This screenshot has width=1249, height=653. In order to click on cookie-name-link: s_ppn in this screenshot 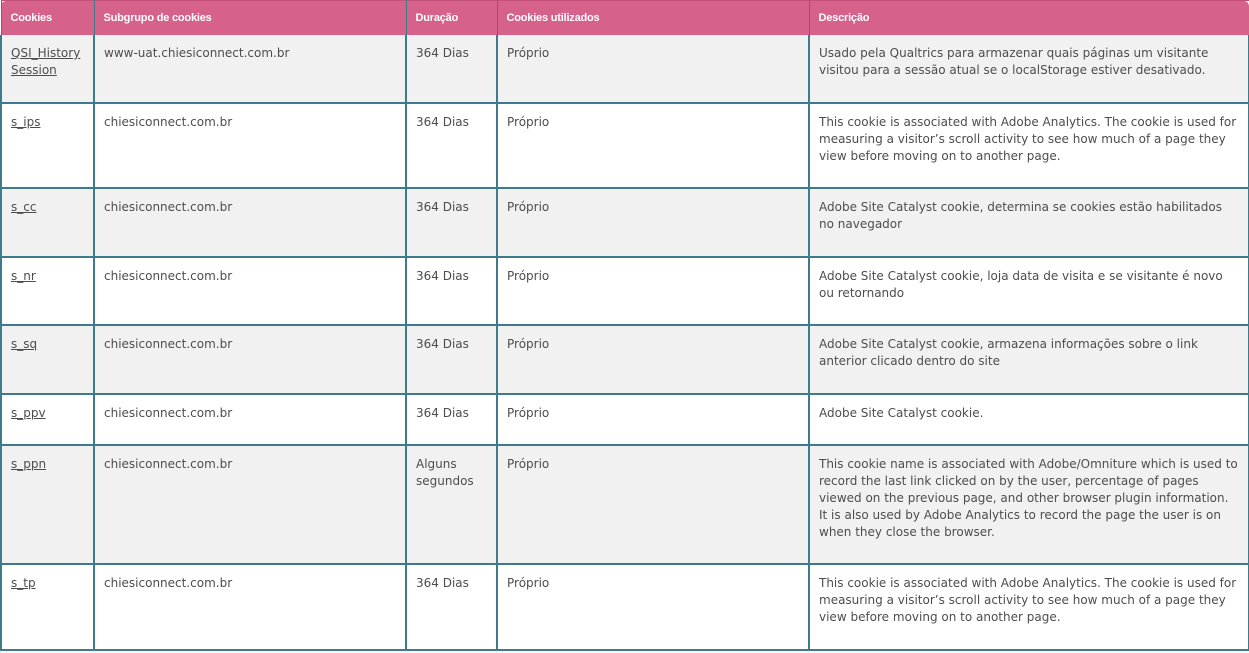, I will do `click(28, 464)`.